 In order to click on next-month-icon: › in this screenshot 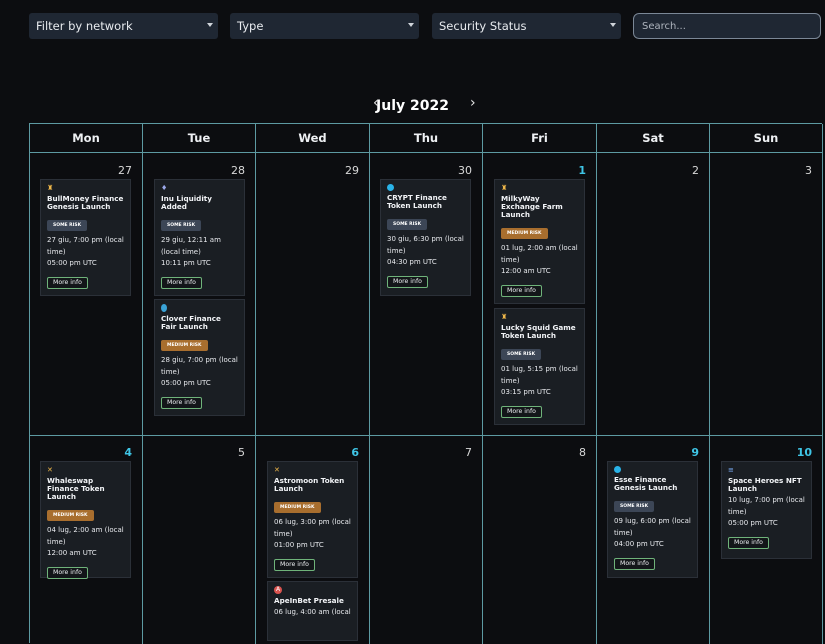, I will do `click(473, 103)`.